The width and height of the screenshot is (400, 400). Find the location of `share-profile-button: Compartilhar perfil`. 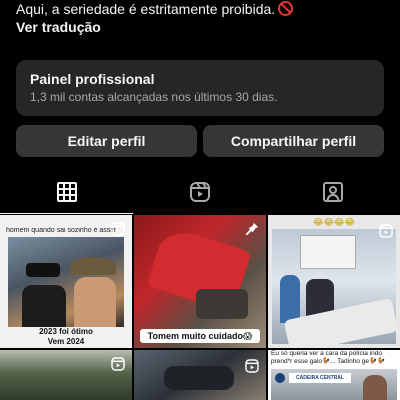

share-profile-button: Compartilhar perfil is located at coordinates (293, 141).